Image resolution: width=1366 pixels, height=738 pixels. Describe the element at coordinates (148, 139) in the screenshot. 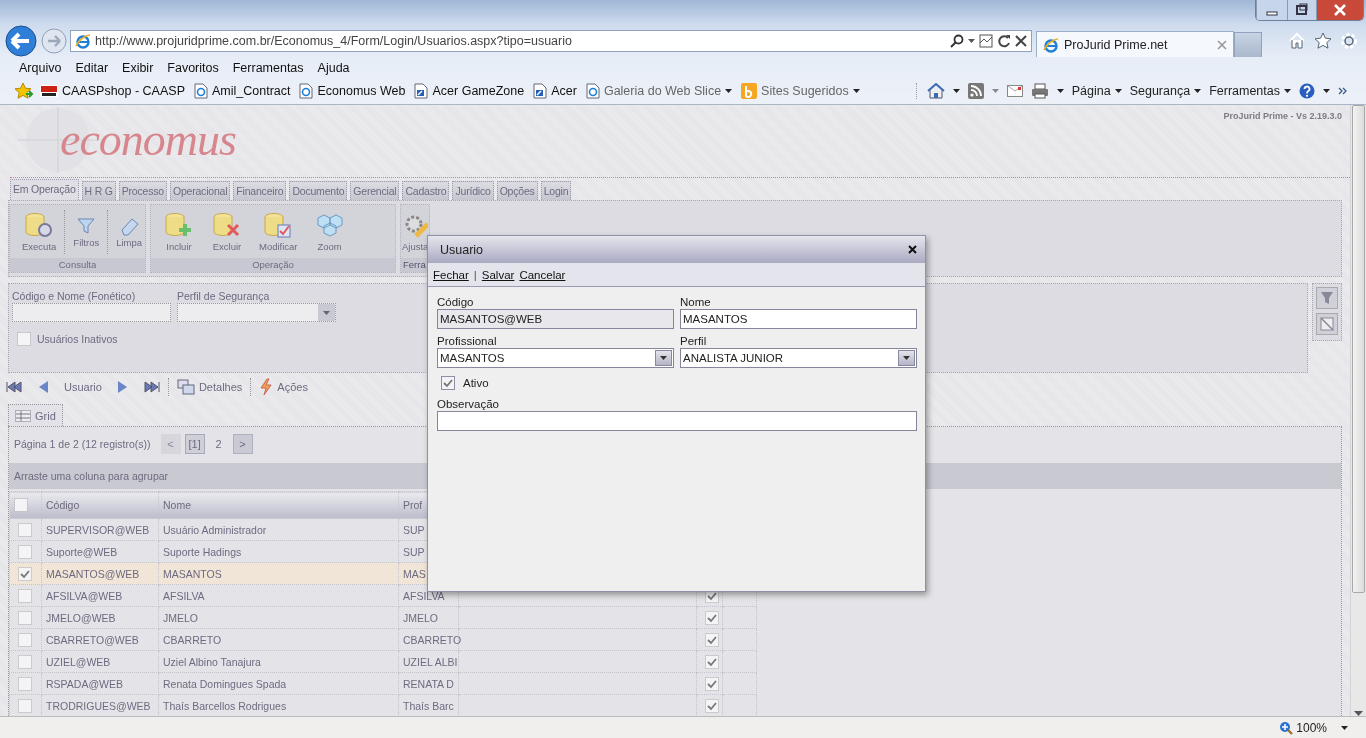

I see `app-logo: economus` at that location.